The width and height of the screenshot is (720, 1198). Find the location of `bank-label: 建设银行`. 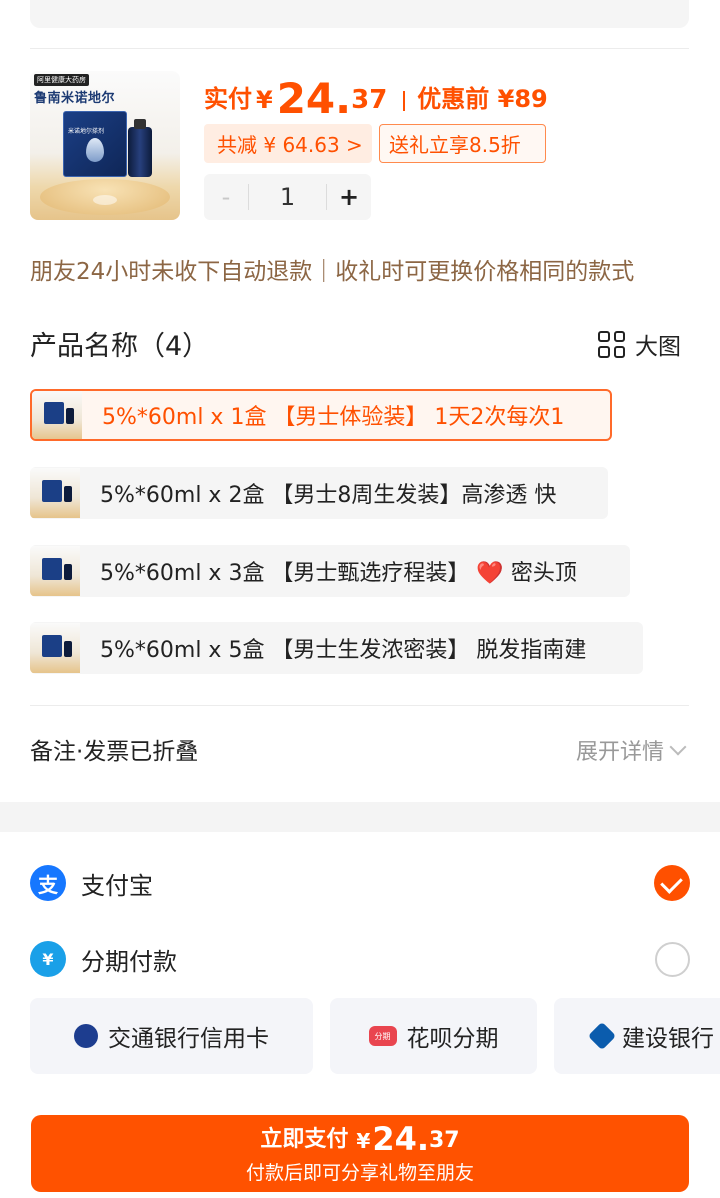

bank-label: 建设银行 is located at coordinates (668, 1039).